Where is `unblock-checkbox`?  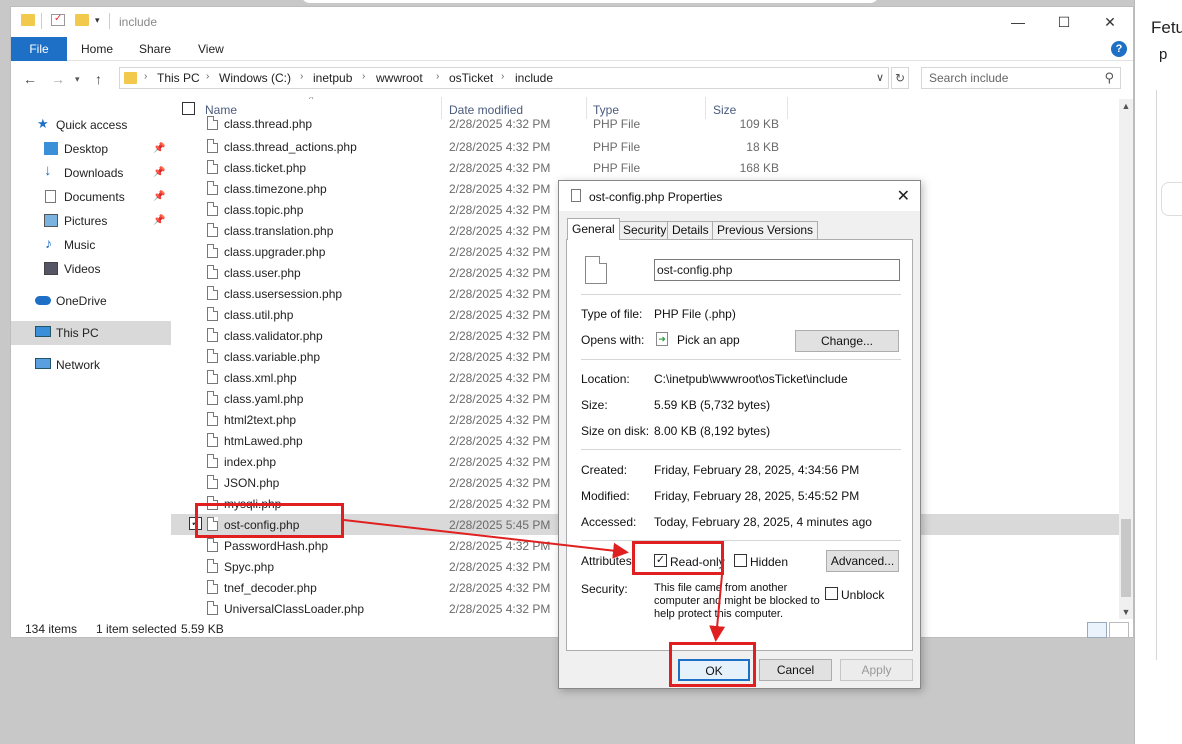 unblock-checkbox is located at coordinates (831, 593).